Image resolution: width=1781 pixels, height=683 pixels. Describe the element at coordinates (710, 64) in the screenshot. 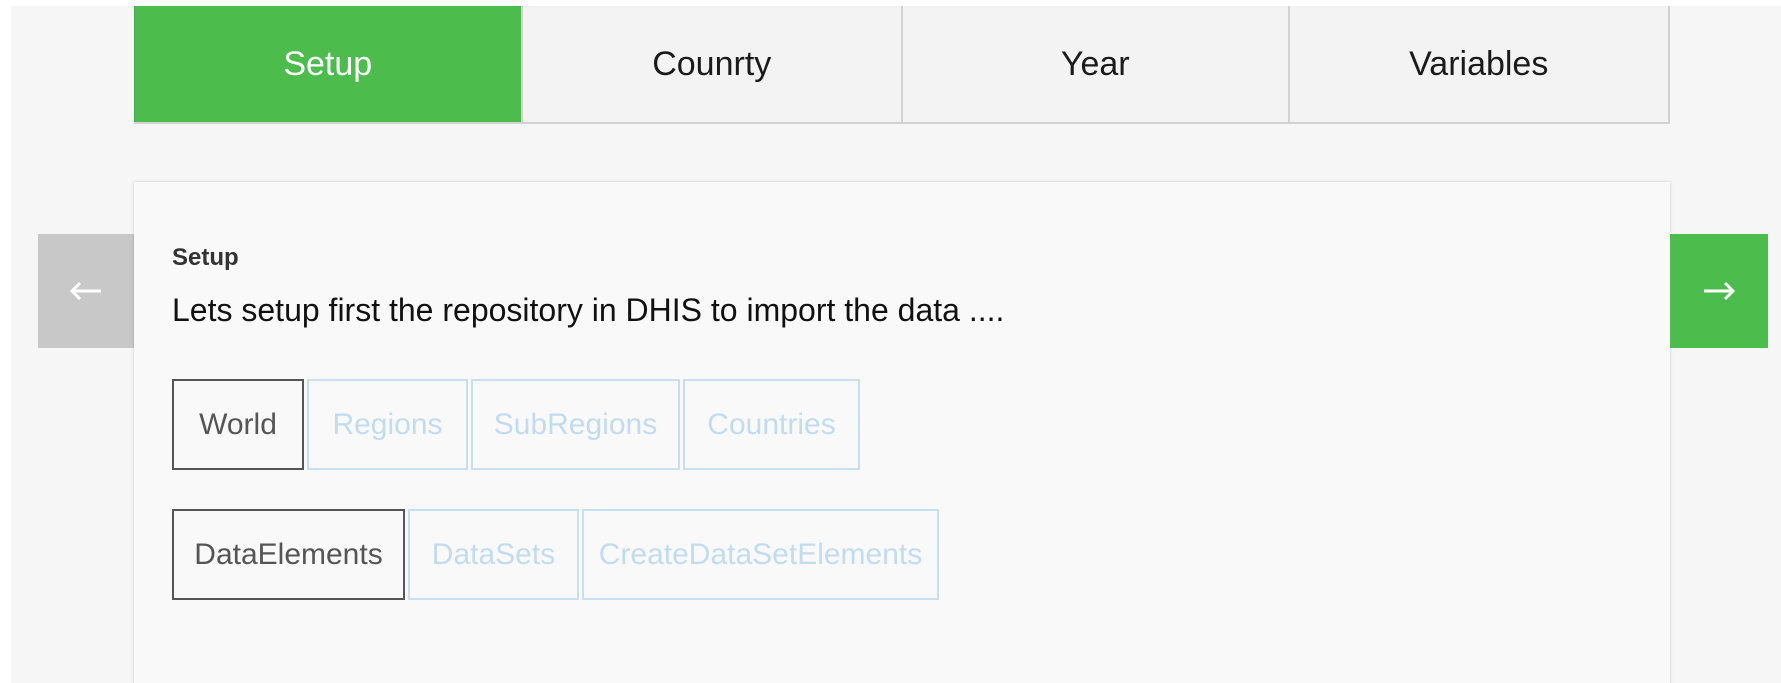

I see `tab-country: Counrty` at that location.